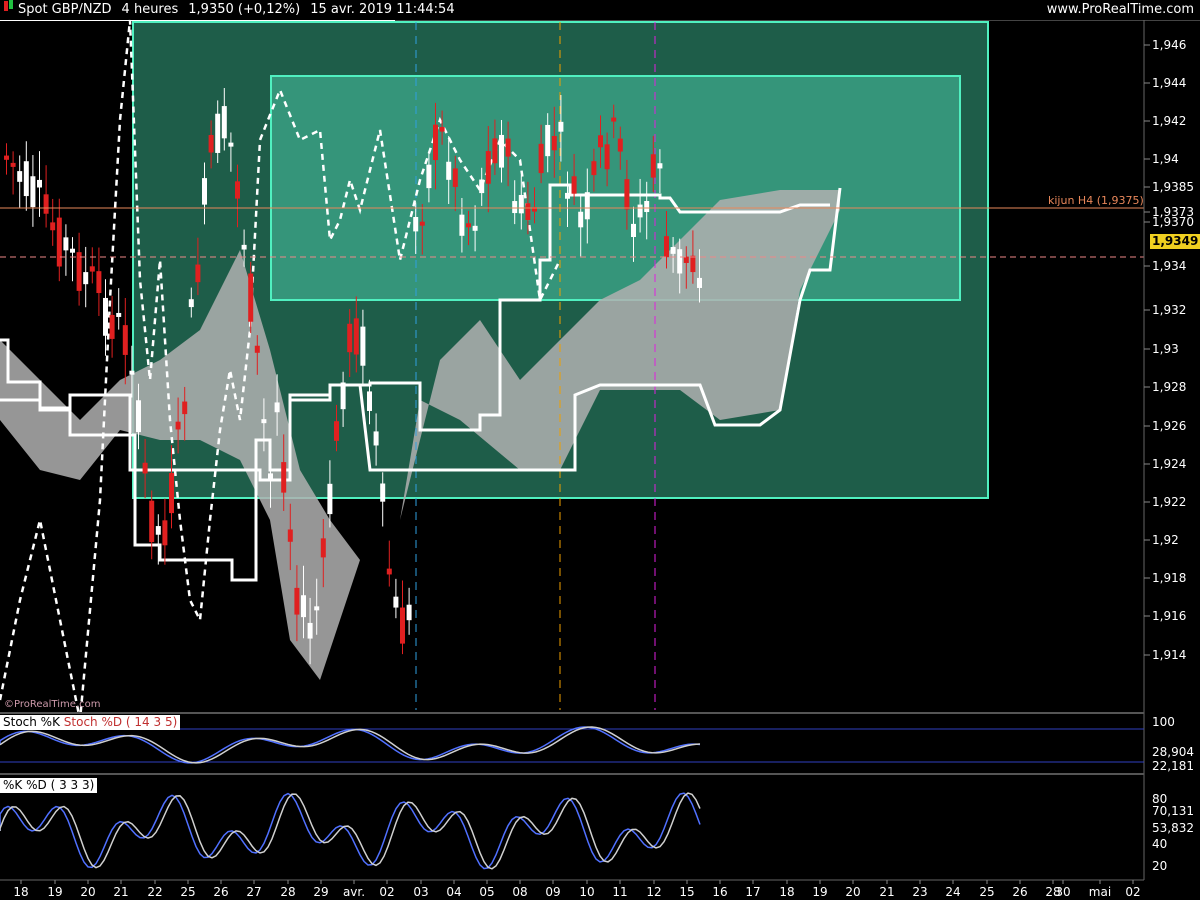 This screenshot has height=900, width=1200. What do you see at coordinates (1159, 844) in the screenshot?
I see `stoch2-tick: 40` at bounding box center [1159, 844].